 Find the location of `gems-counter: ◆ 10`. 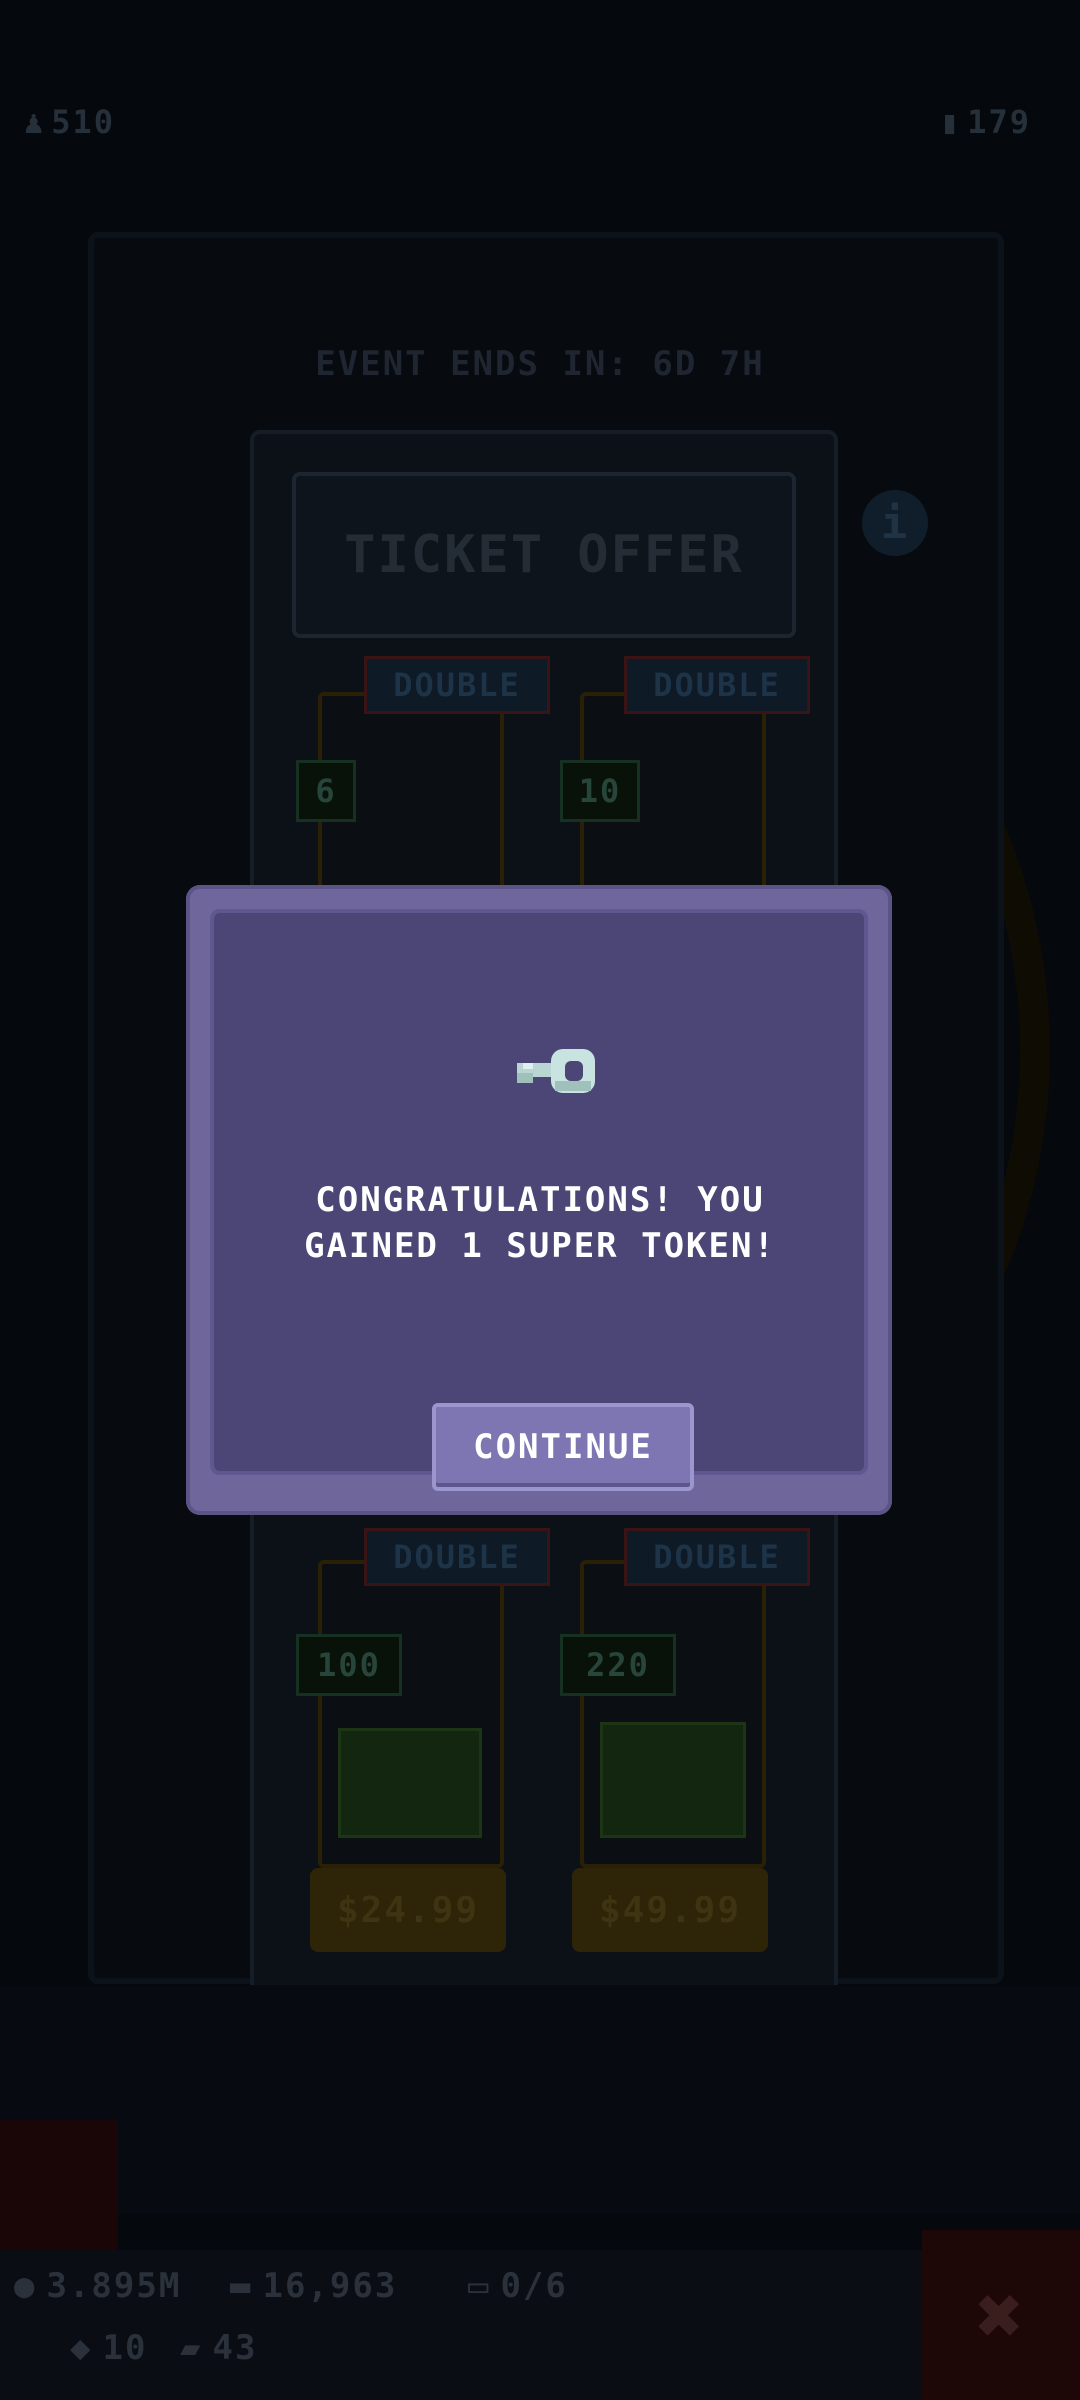

gems-counter: ◆ 10 is located at coordinates (109, 2348).